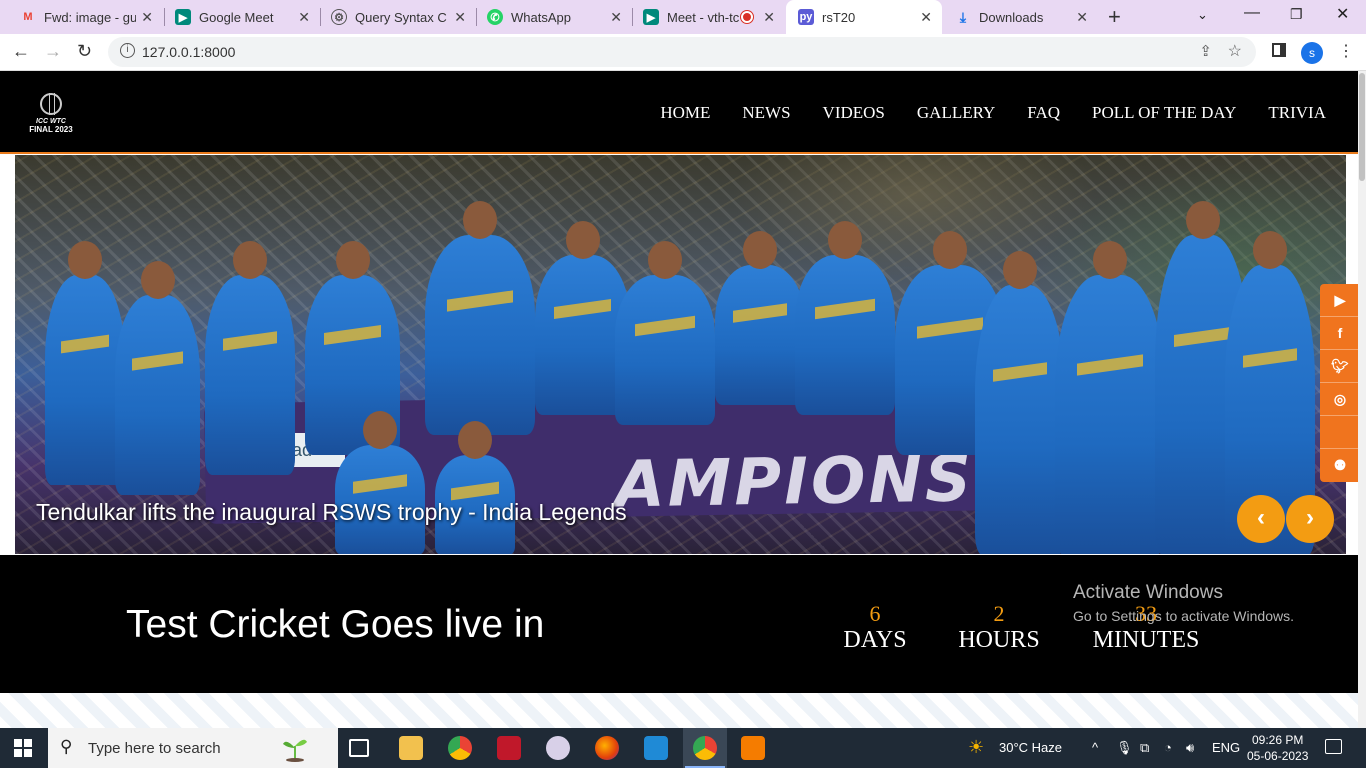  I want to click on twitter-icon: 🐦︎, so click(1340, 366).